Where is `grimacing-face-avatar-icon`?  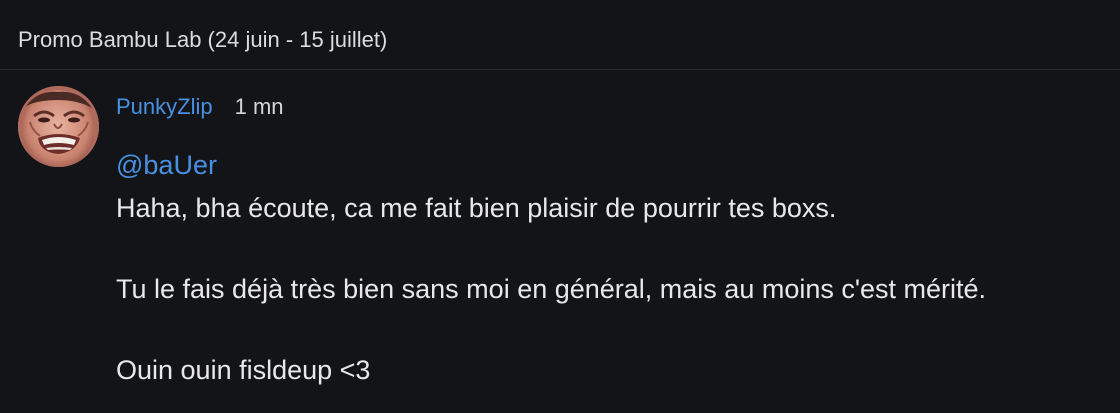 grimacing-face-avatar-icon is located at coordinates (58, 126).